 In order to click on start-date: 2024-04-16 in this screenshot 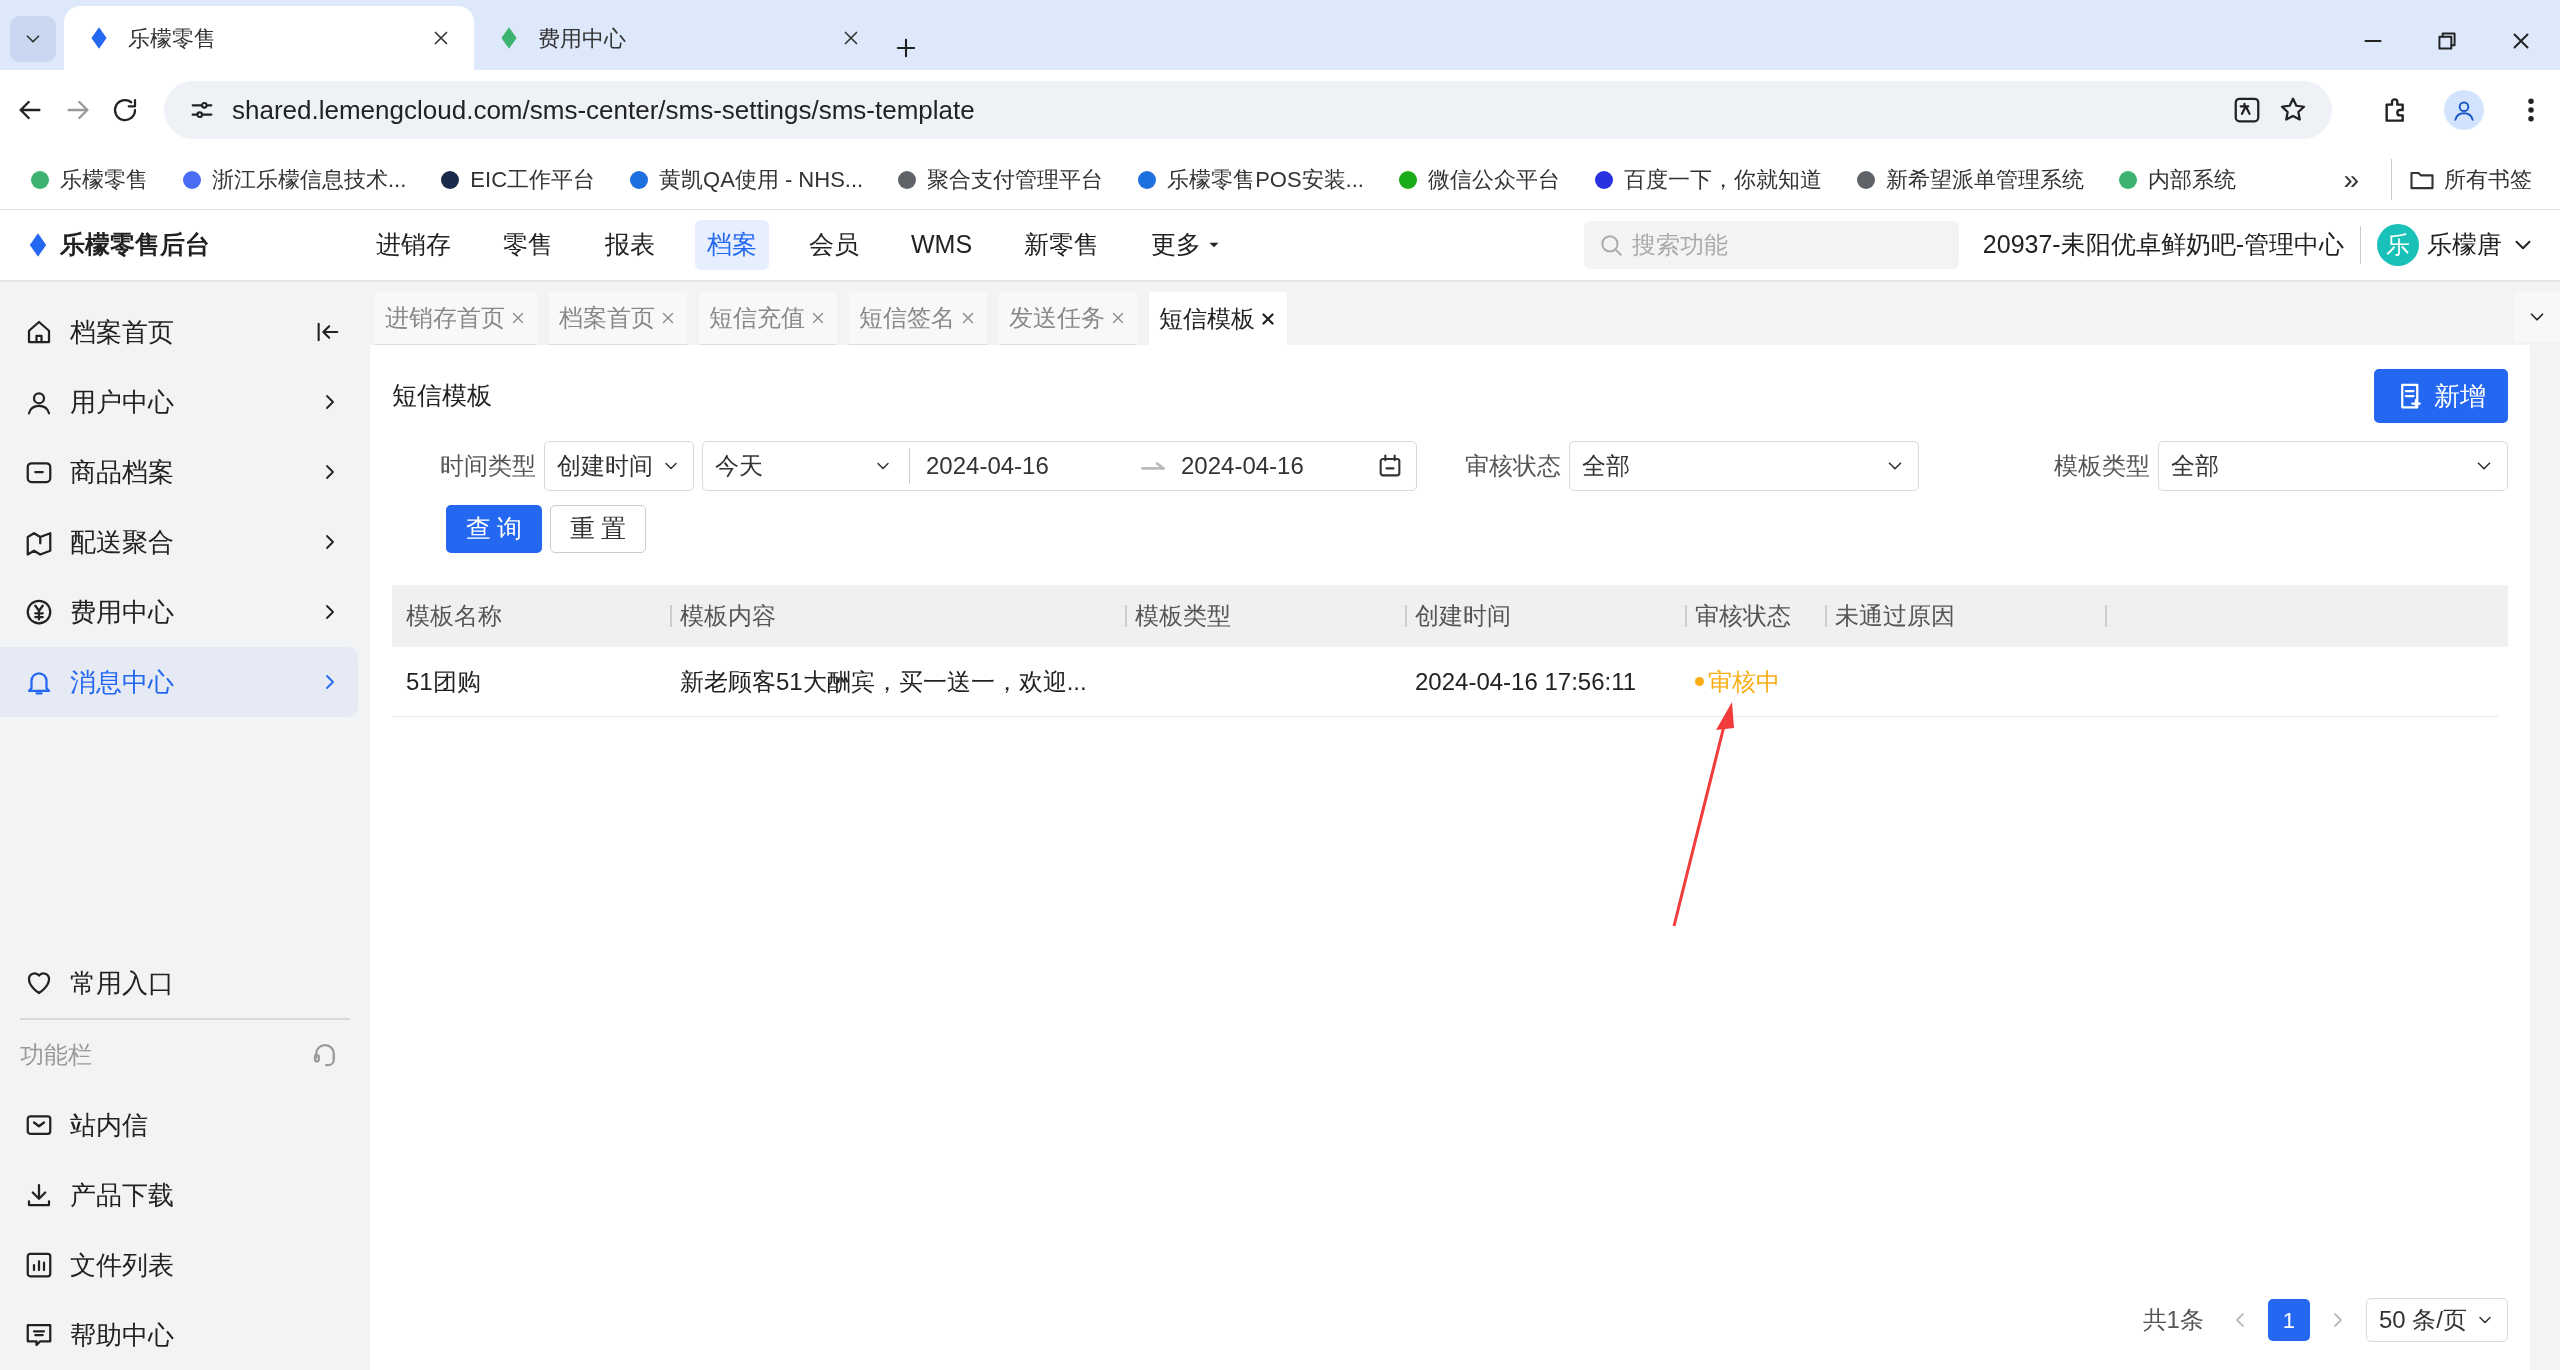, I will do `click(988, 466)`.